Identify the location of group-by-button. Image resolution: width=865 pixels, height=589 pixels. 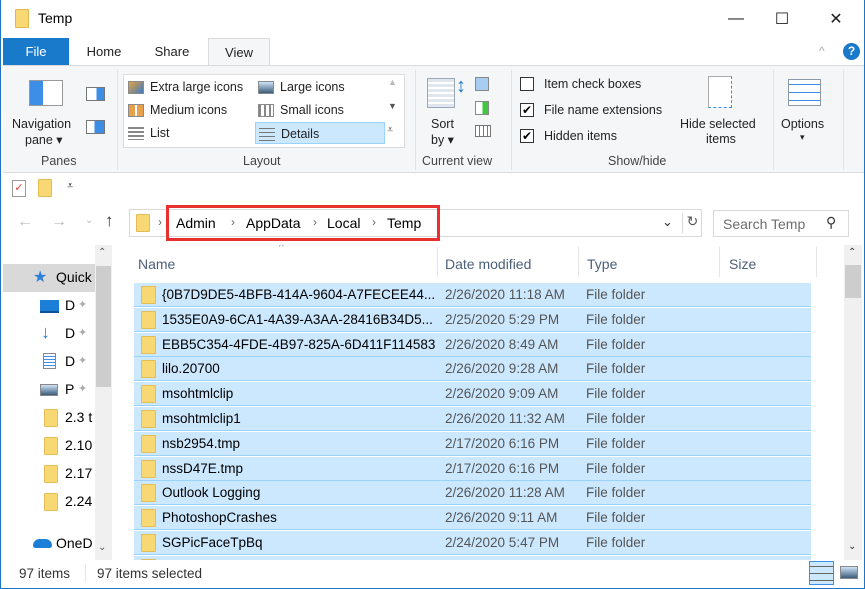
(482, 84).